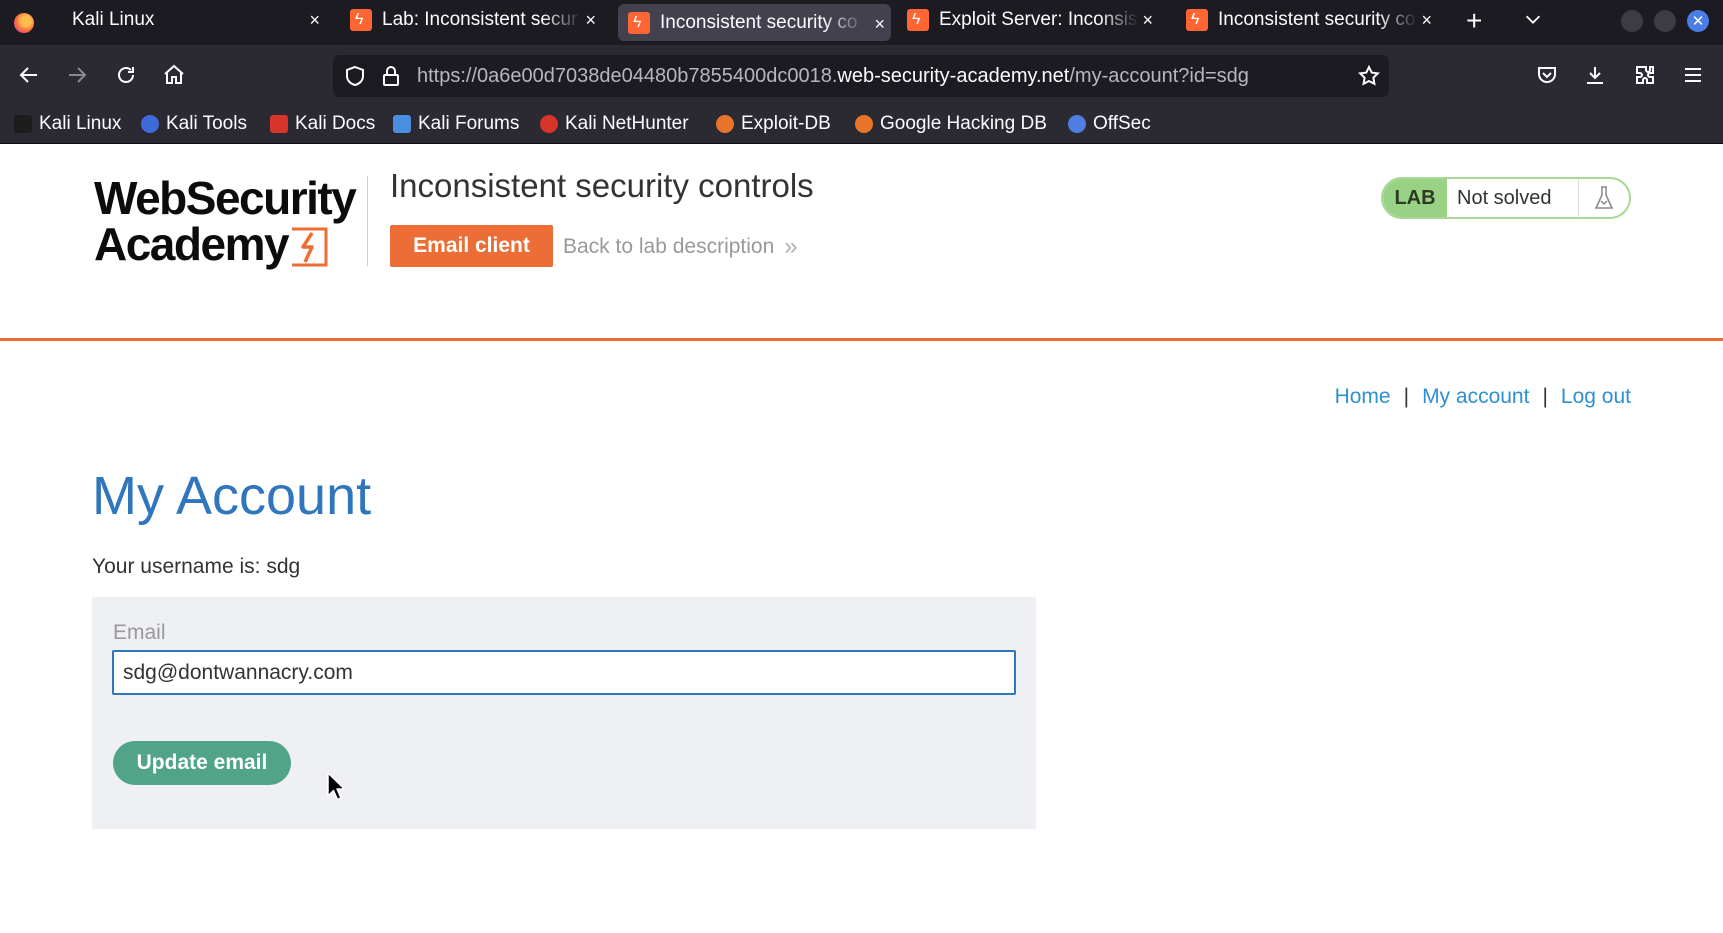  I want to click on maximize-window-button, so click(1665, 21).